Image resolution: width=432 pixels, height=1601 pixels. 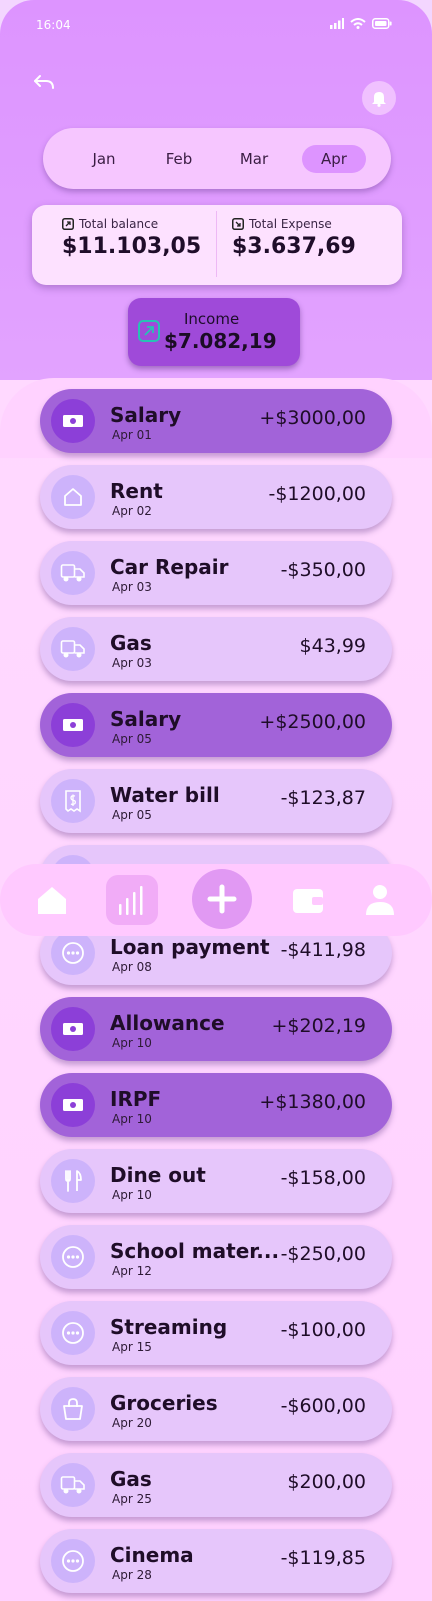 I want to click on status-bar: 16:04, so click(x=216, y=25).